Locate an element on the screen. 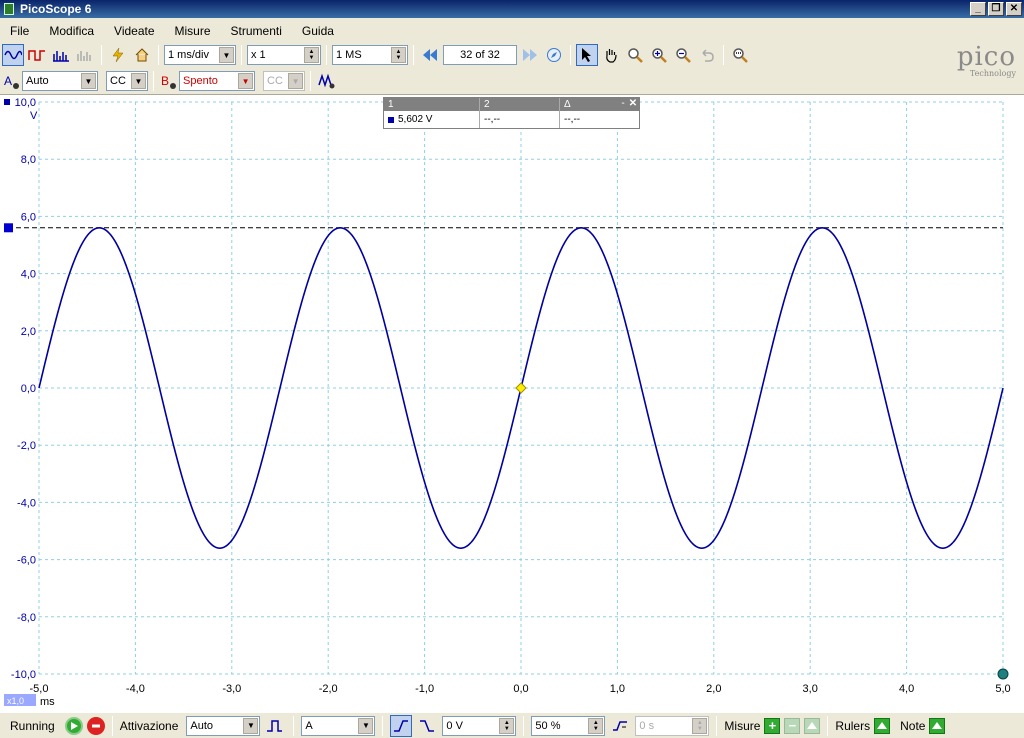 This screenshot has height=738, width=1024. zoom-stepper: x 1 ▲ ▼ is located at coordinates (284, 55).